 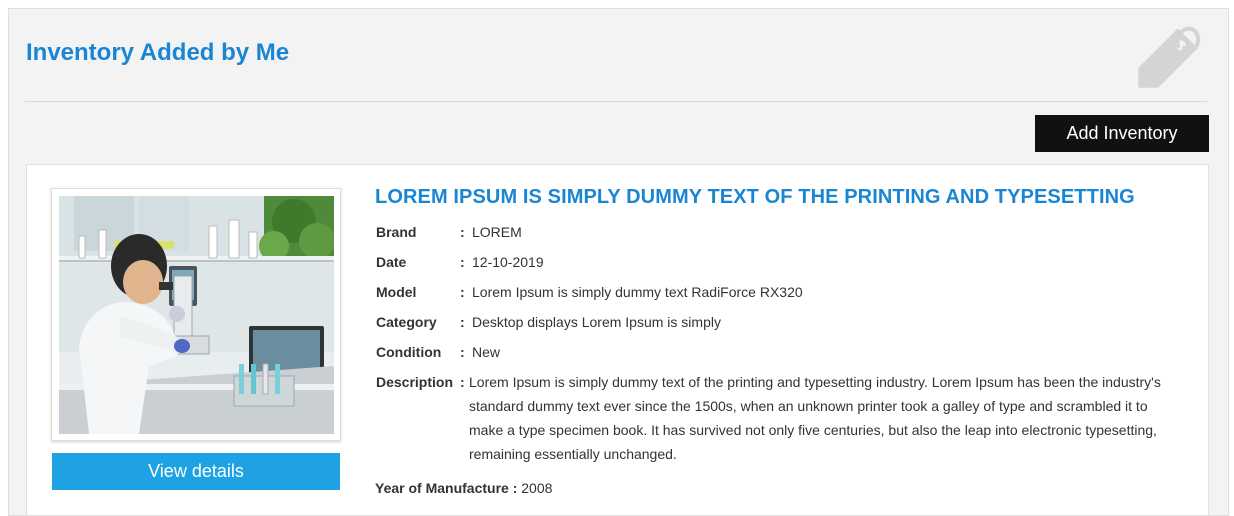 I want to click on spec-label: Condition, so click(x=409, y=352).